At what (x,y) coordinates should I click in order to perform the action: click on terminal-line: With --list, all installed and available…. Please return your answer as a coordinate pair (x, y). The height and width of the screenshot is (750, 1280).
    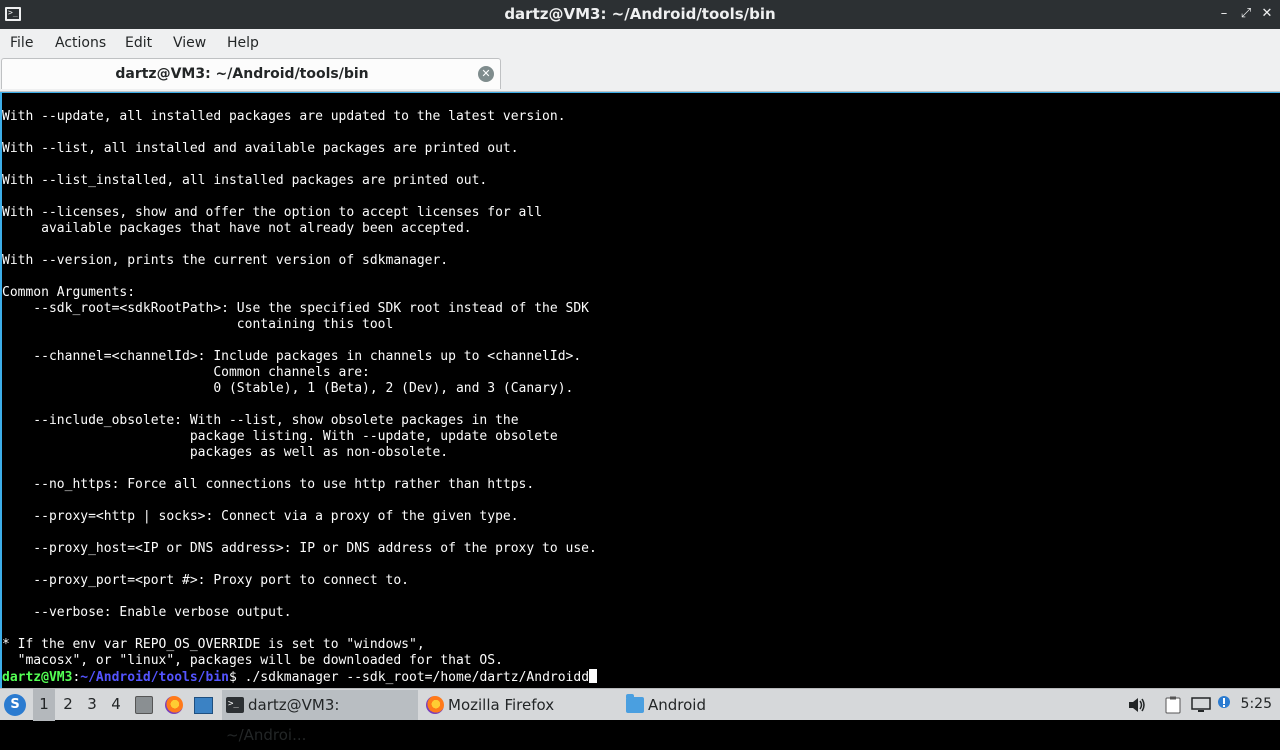
    Looking at the image, I should click on (260, 148).